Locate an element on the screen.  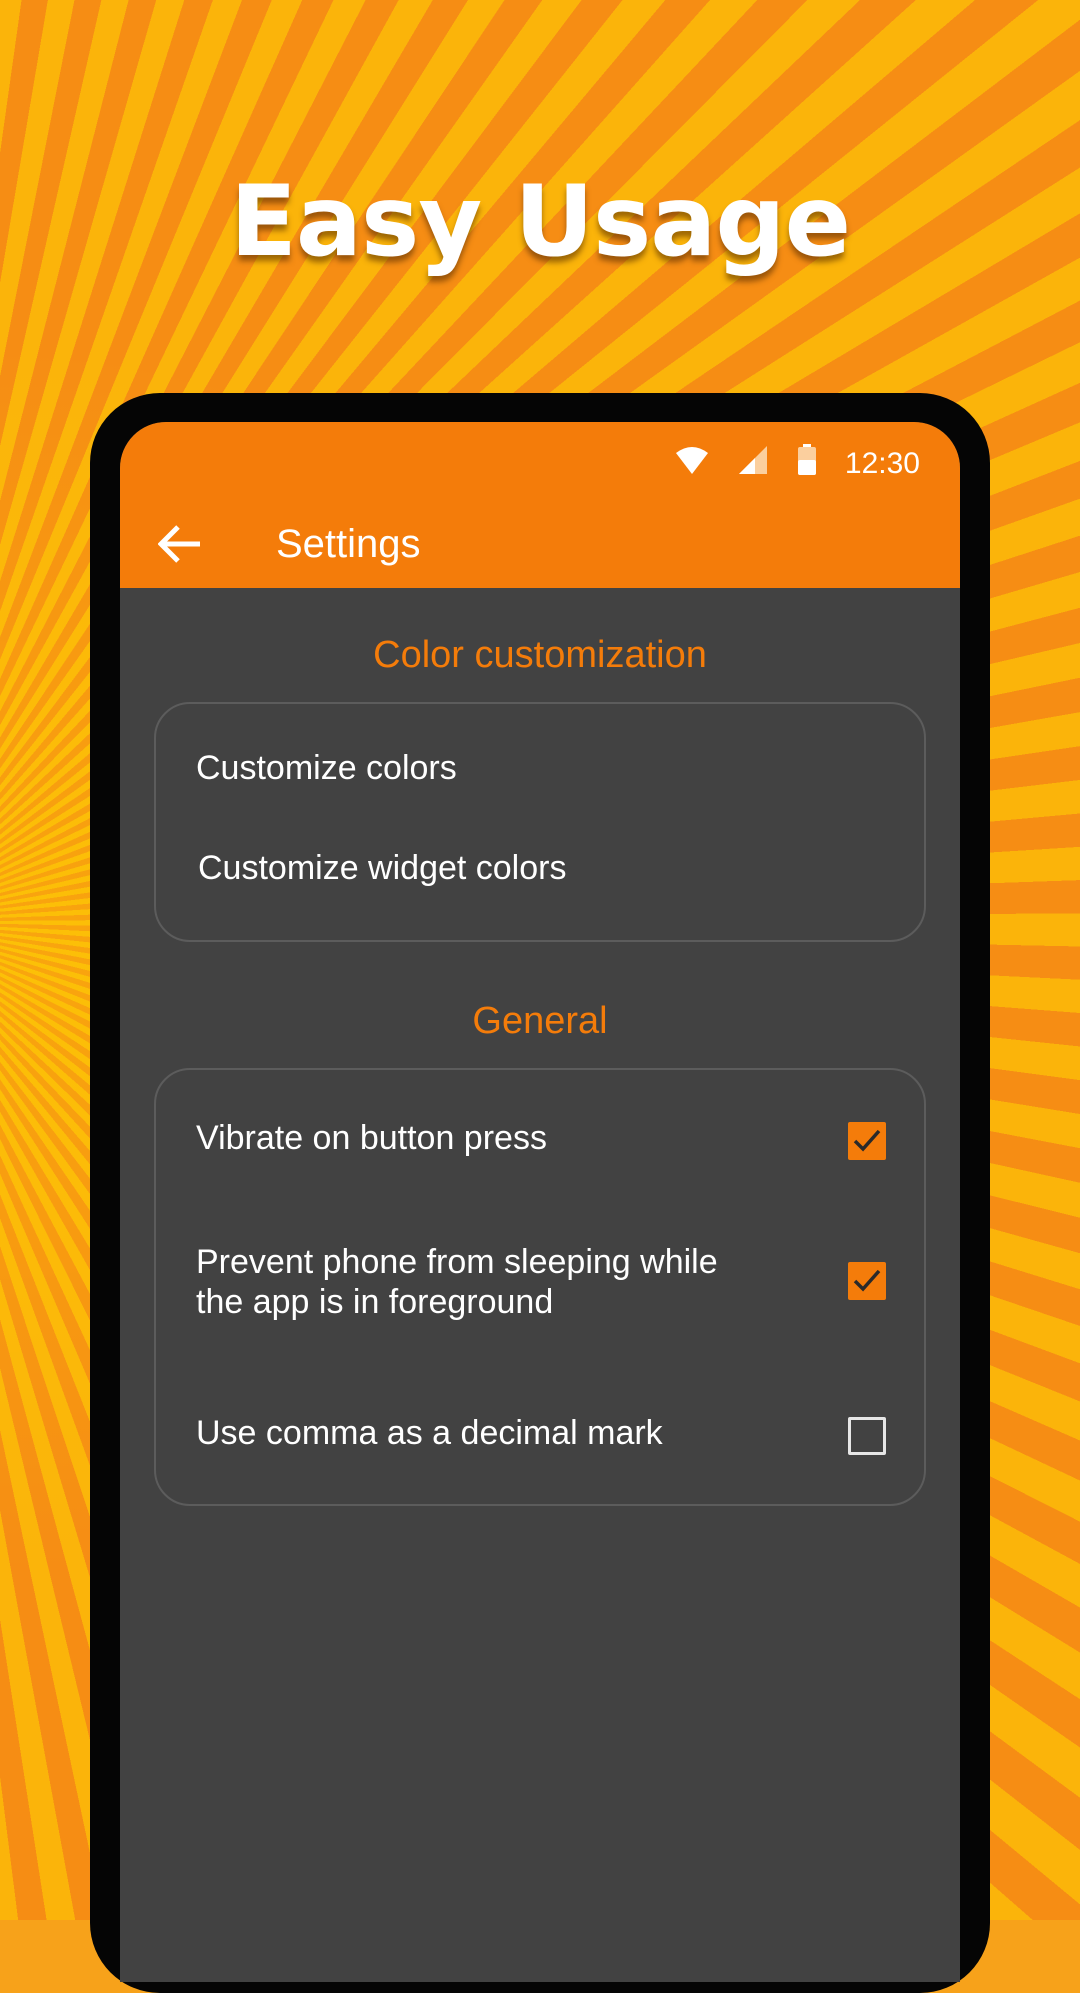
battery-icon is located at coordinates (807, 464).